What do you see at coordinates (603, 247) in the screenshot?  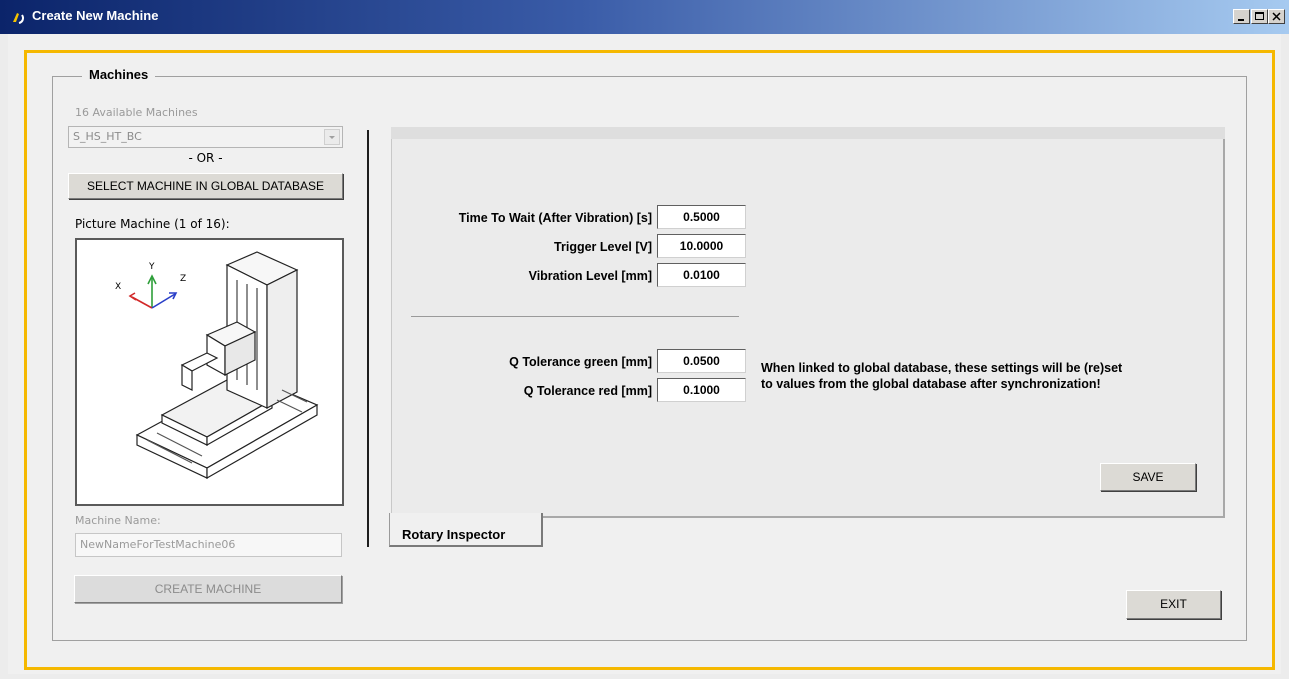 I see `trigger-level-label: Trigger Level [V]` at bounding box center [603, 247].